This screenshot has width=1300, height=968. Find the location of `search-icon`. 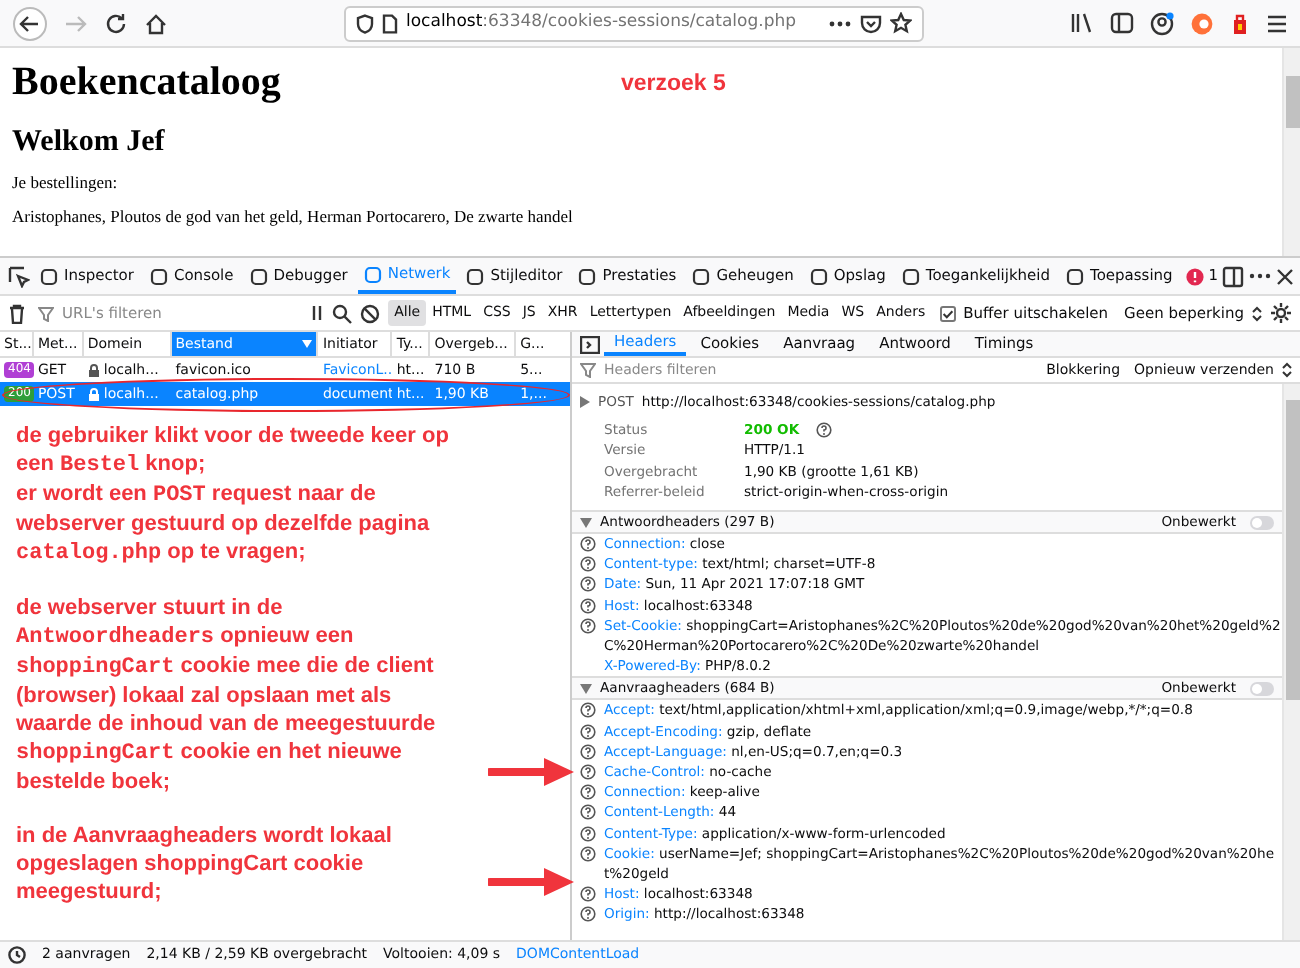

search-icon is located at coordinates (342, 313).